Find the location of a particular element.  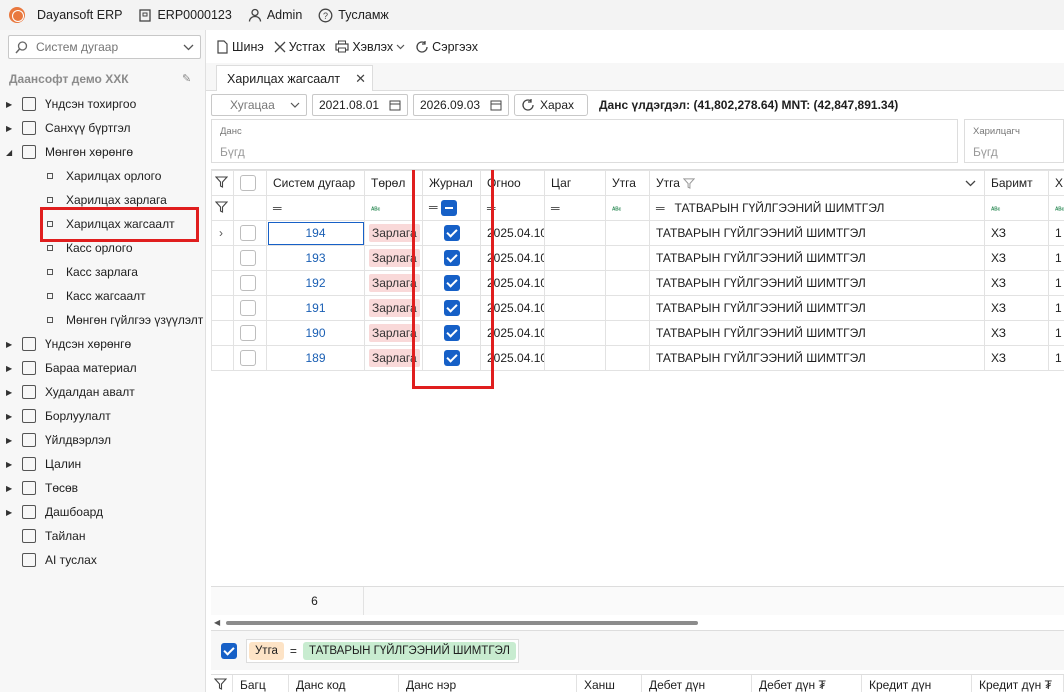

horizontal-scrollbar: ◀ is located at coordinates (637, 623).